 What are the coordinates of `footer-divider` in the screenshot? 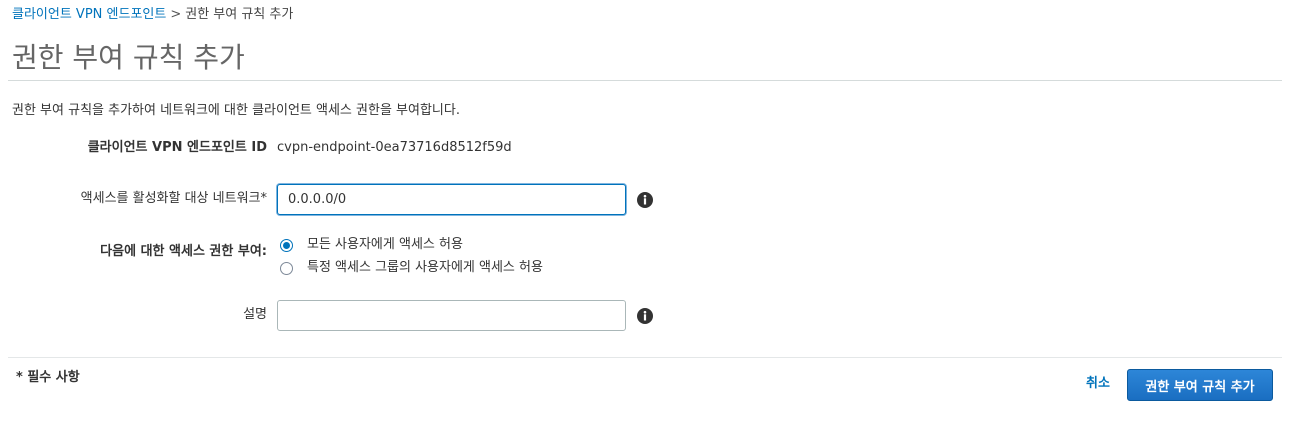 It's located at (645, 357).